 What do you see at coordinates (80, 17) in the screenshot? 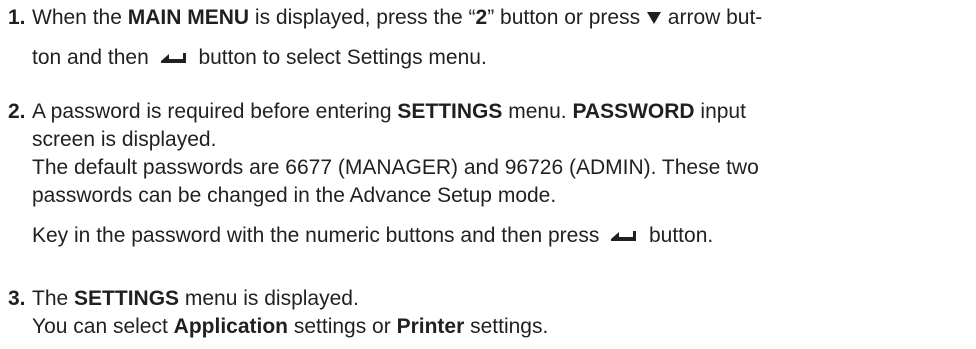
I see `text: When the` at bounding box center [80, 17].